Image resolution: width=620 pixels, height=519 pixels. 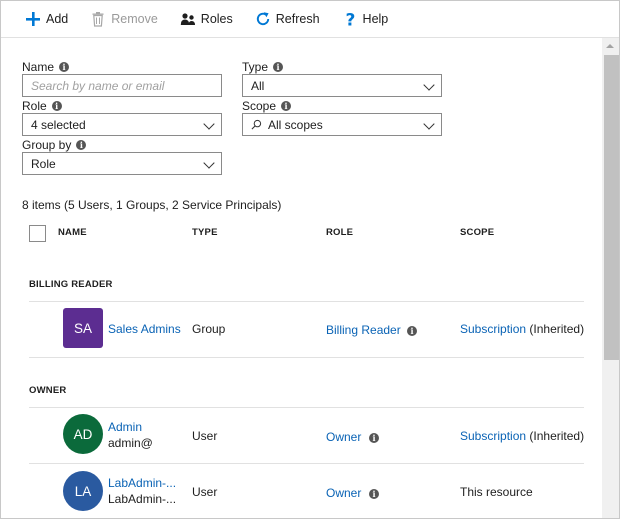 I want to click on search-icon, so click(x=256, y=124).